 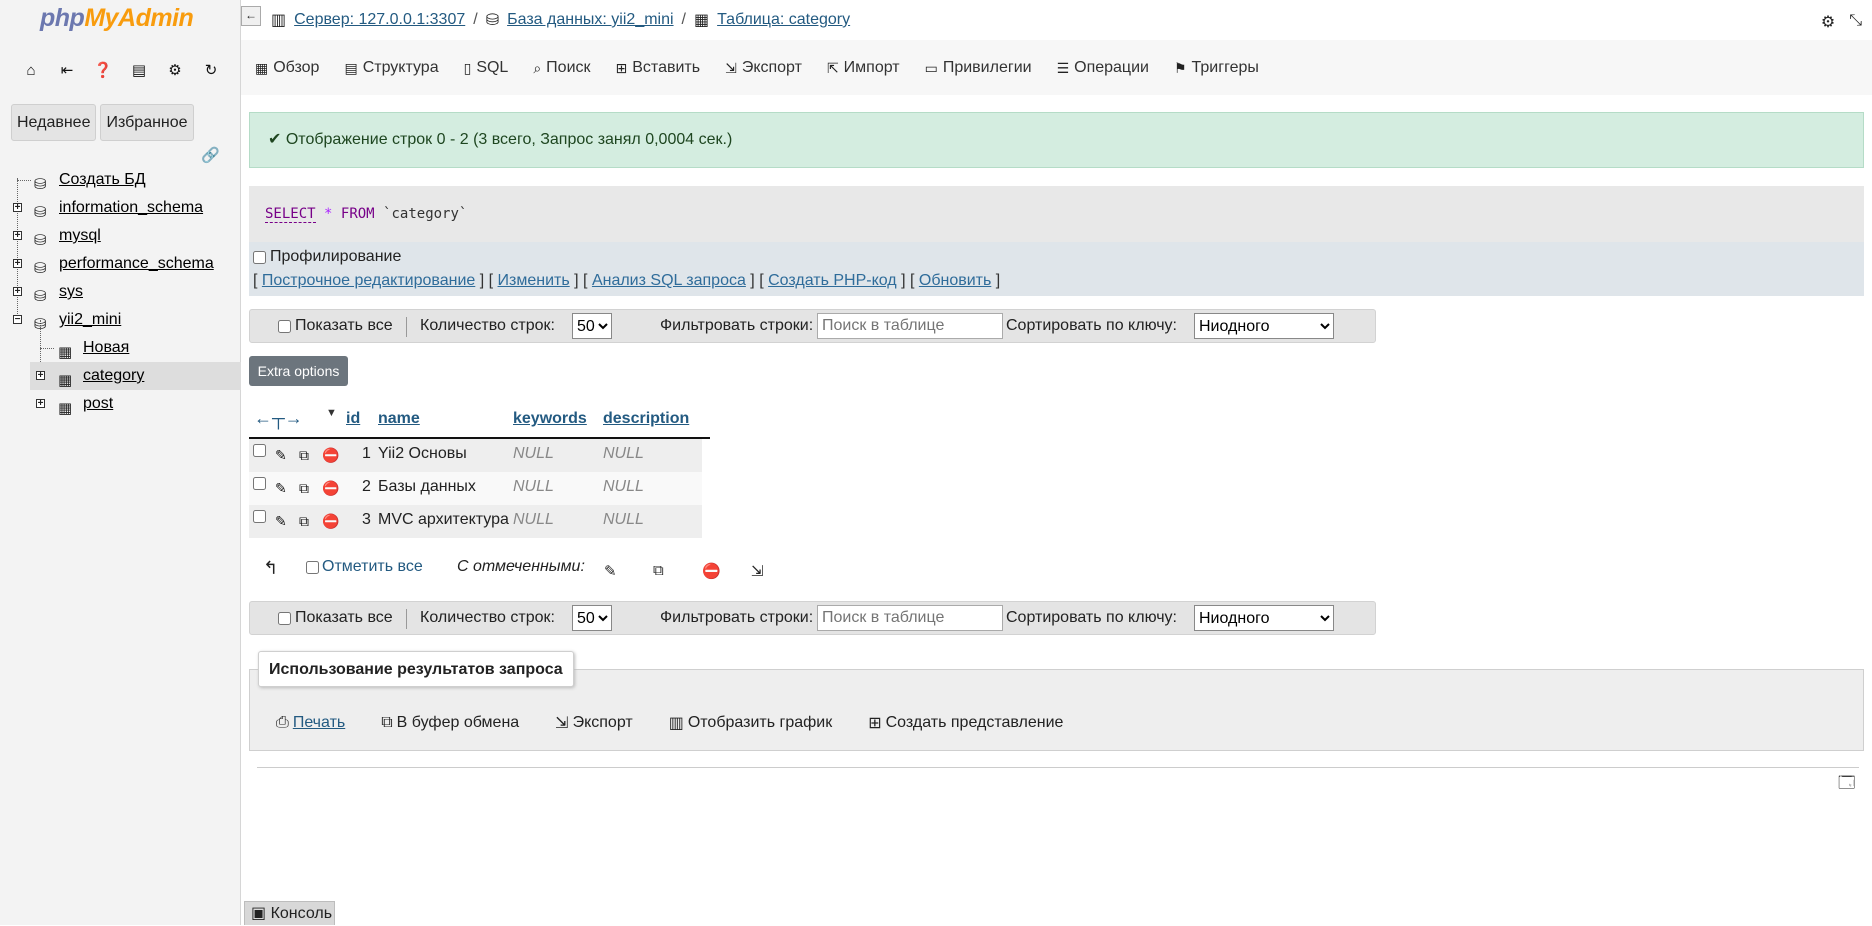 I want to click on print-button: ⎙ Печать, so click(x=310, y=723).